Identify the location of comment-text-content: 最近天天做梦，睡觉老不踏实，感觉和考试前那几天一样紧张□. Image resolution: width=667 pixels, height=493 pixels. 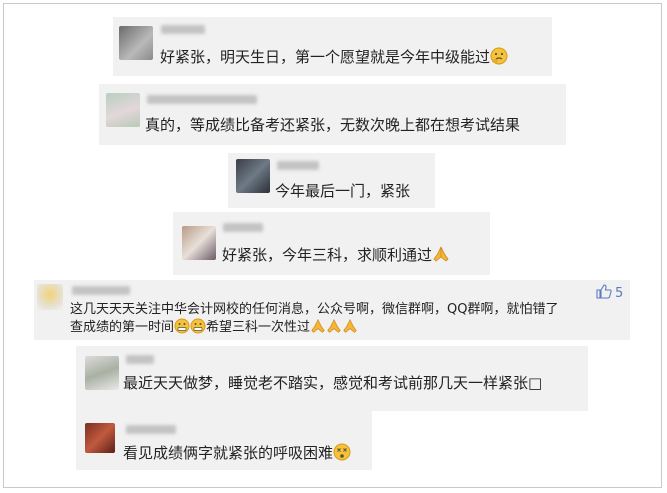
(333, 383).